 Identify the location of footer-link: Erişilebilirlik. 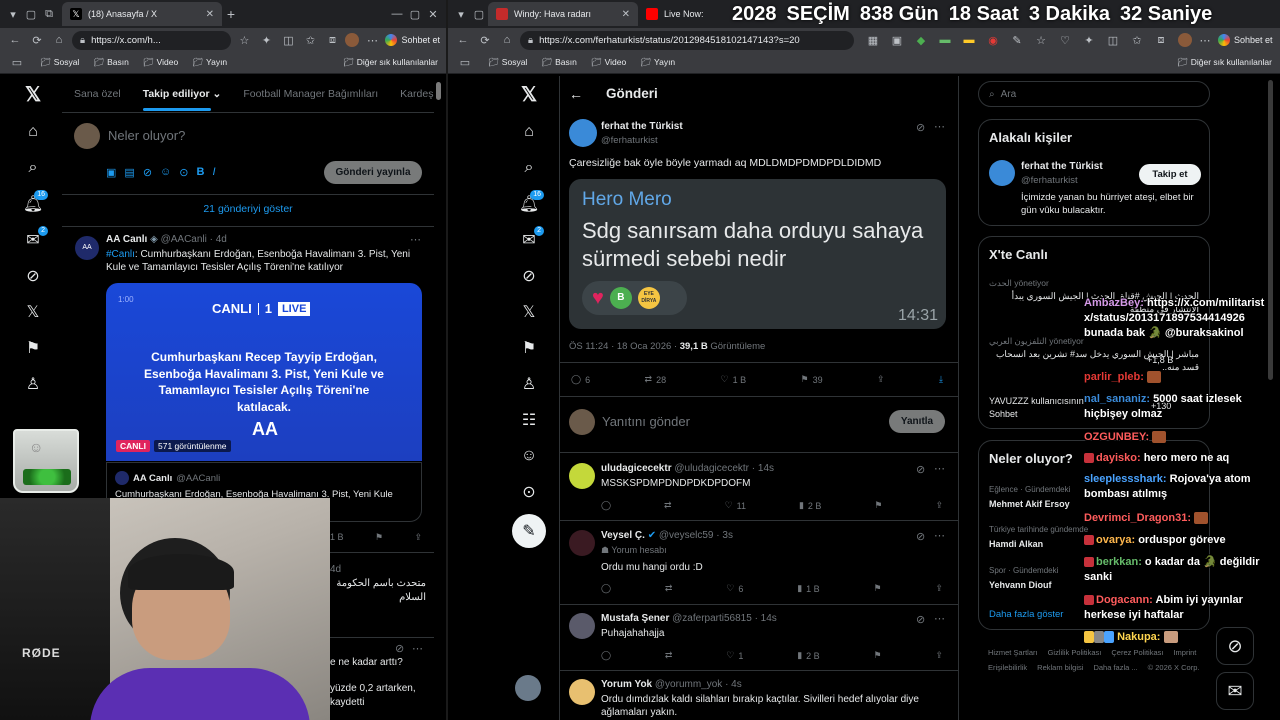
(1007, 667).